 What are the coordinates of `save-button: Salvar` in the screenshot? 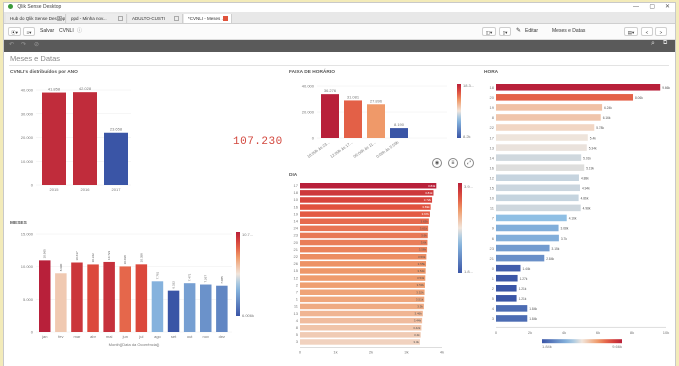 It's located at (47, 31).